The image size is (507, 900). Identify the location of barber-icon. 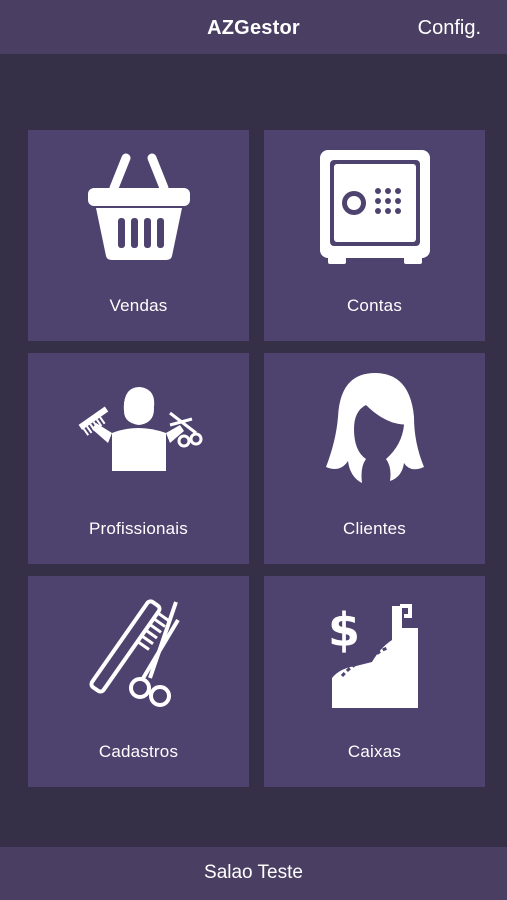
(138, 432).